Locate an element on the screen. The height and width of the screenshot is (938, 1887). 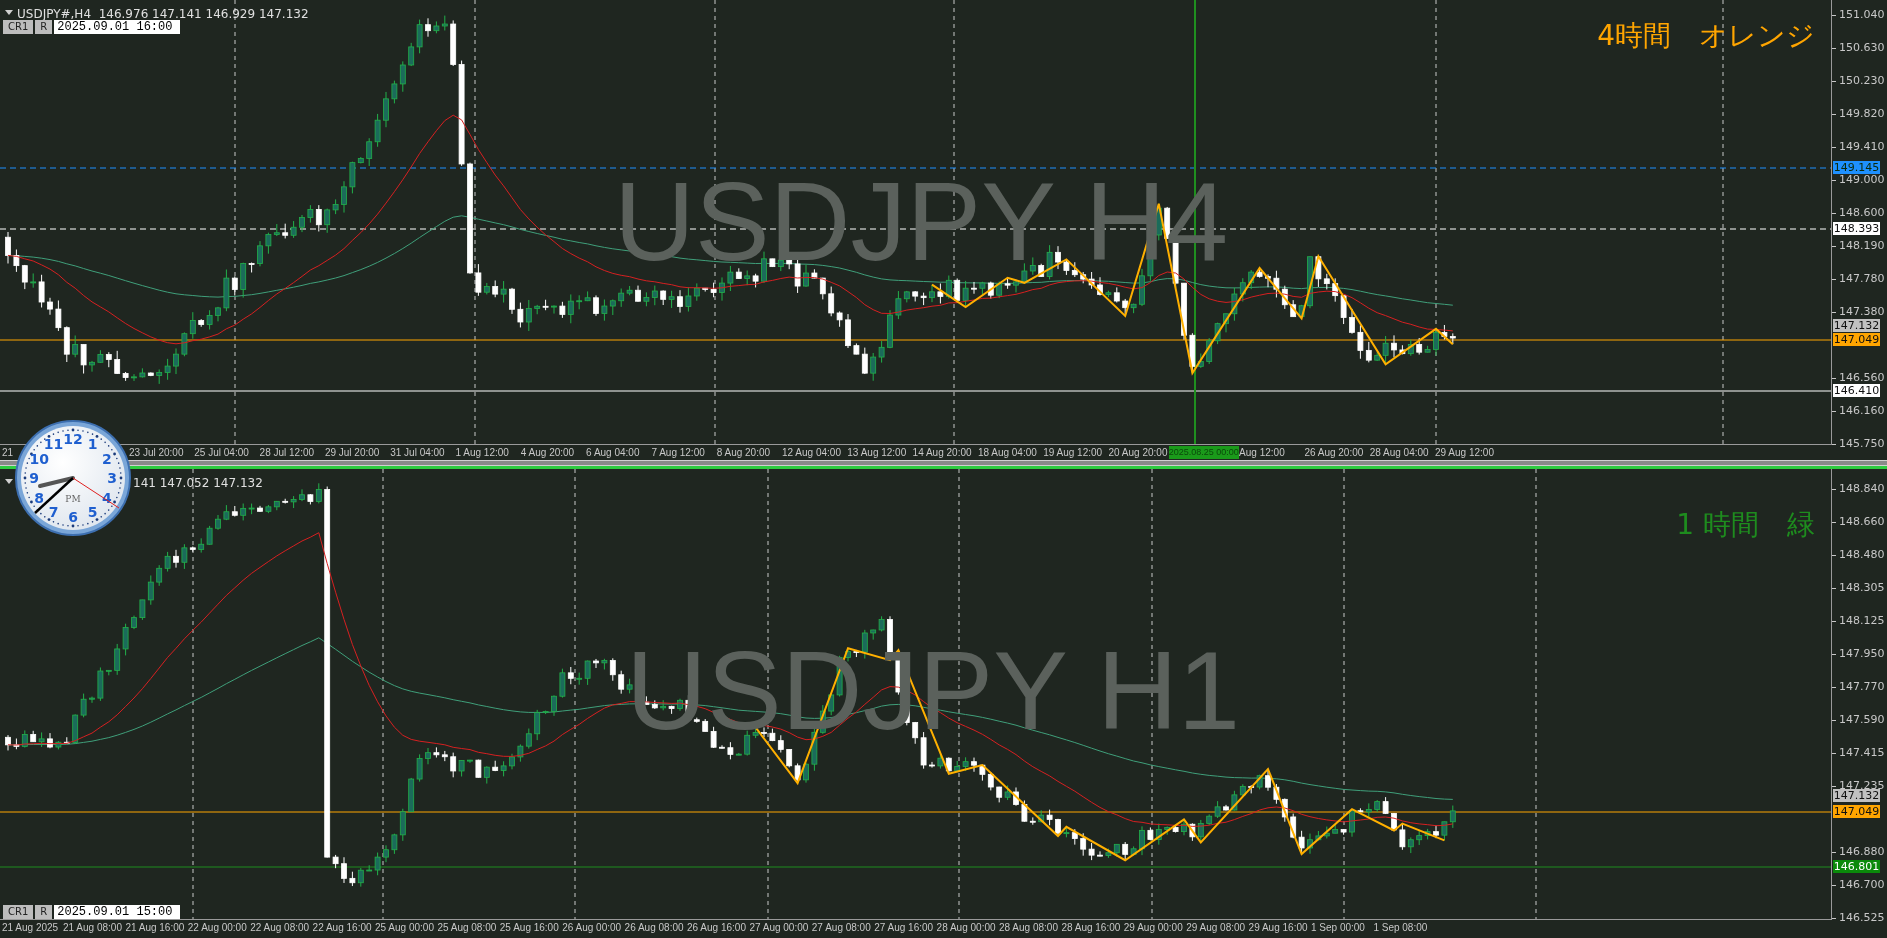
time-label: 23 Jul 20:00 is located at coordinates (156, 452).